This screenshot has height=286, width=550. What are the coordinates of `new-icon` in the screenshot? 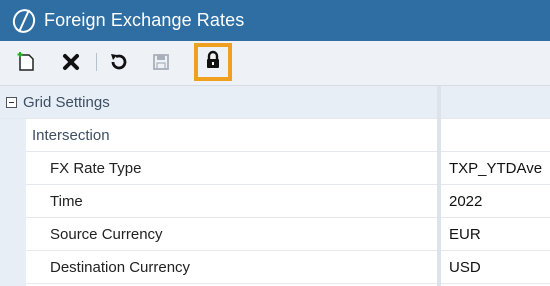 It's located at (27, 62).